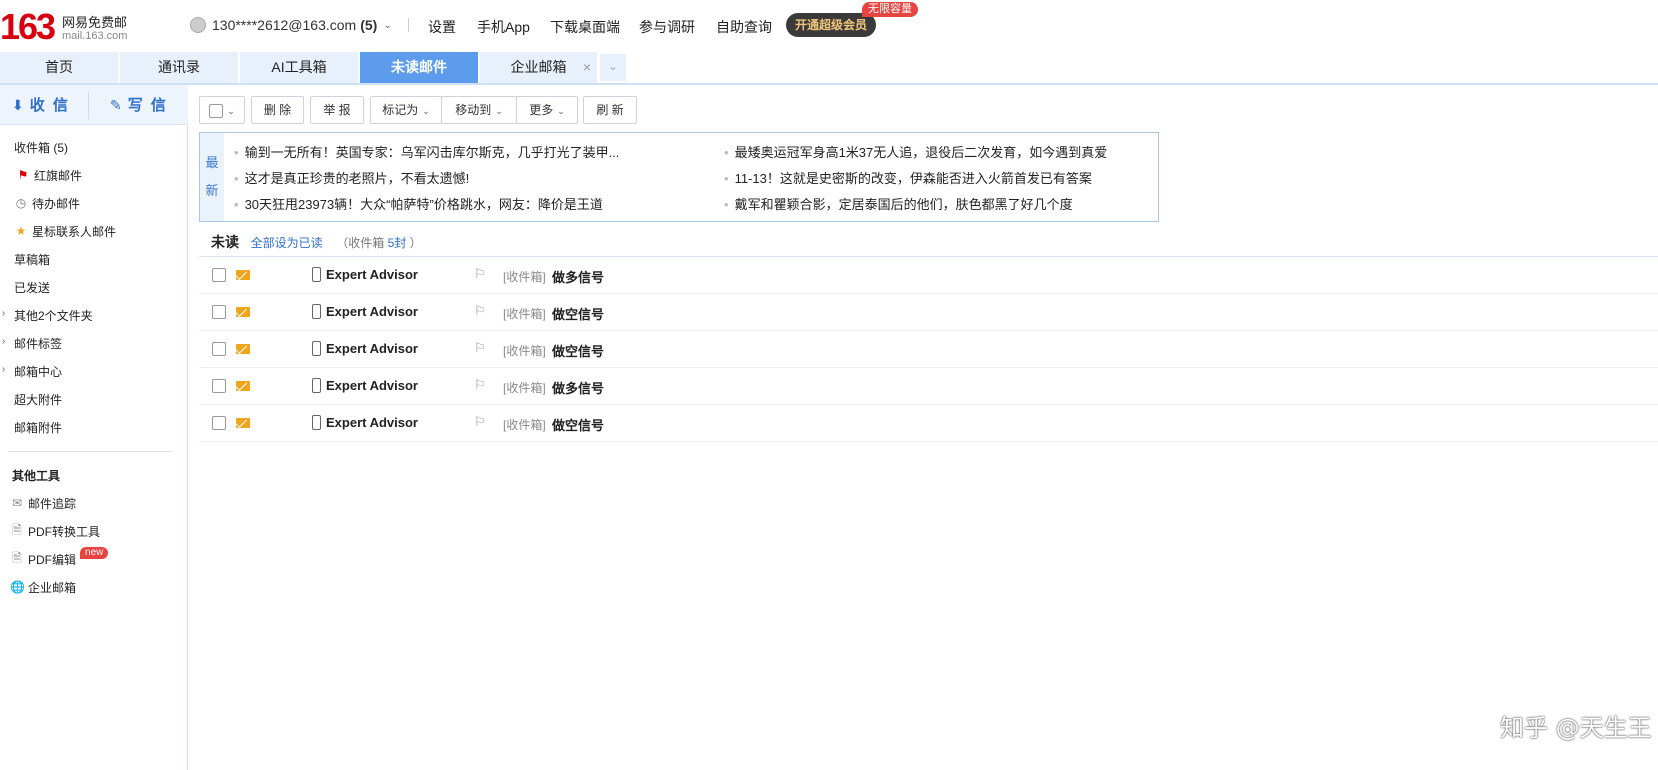 Image resolution: width=1658 pixels, height=770 pixels. I want to click on news-item: • 戴军和瞿颖合影，定居泰国后的他们，肤色都黑了好几个度, so click(898, 203).